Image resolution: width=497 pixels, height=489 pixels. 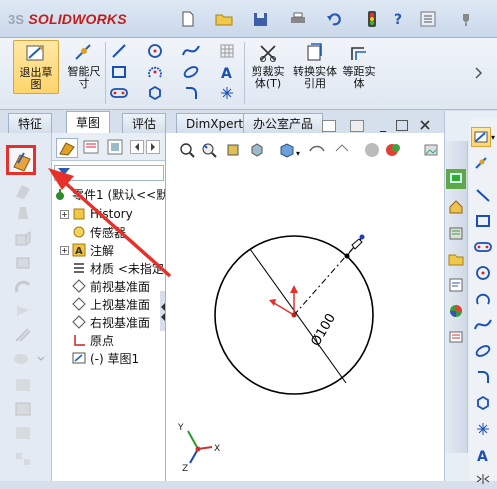 What do you see at coordinates (456, 311) in the screenshot?
I see `appearance-tab-icon` at bounding box center [456, 311].